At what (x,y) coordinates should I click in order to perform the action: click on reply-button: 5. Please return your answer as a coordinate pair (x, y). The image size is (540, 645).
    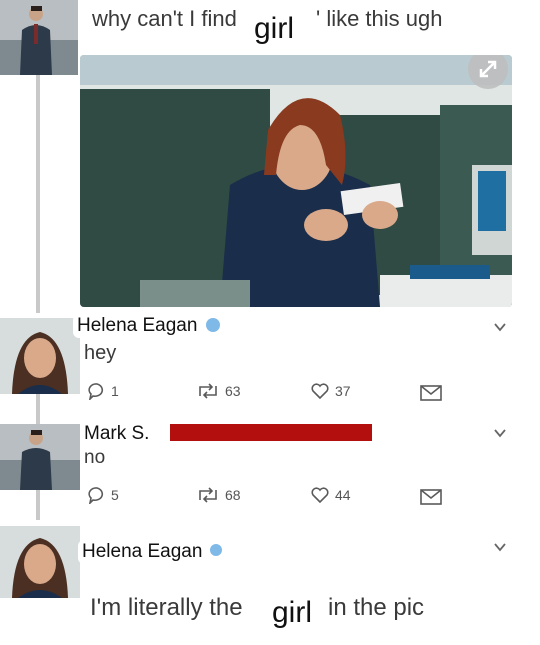
    Looking at the image, I should click on (103, 495).